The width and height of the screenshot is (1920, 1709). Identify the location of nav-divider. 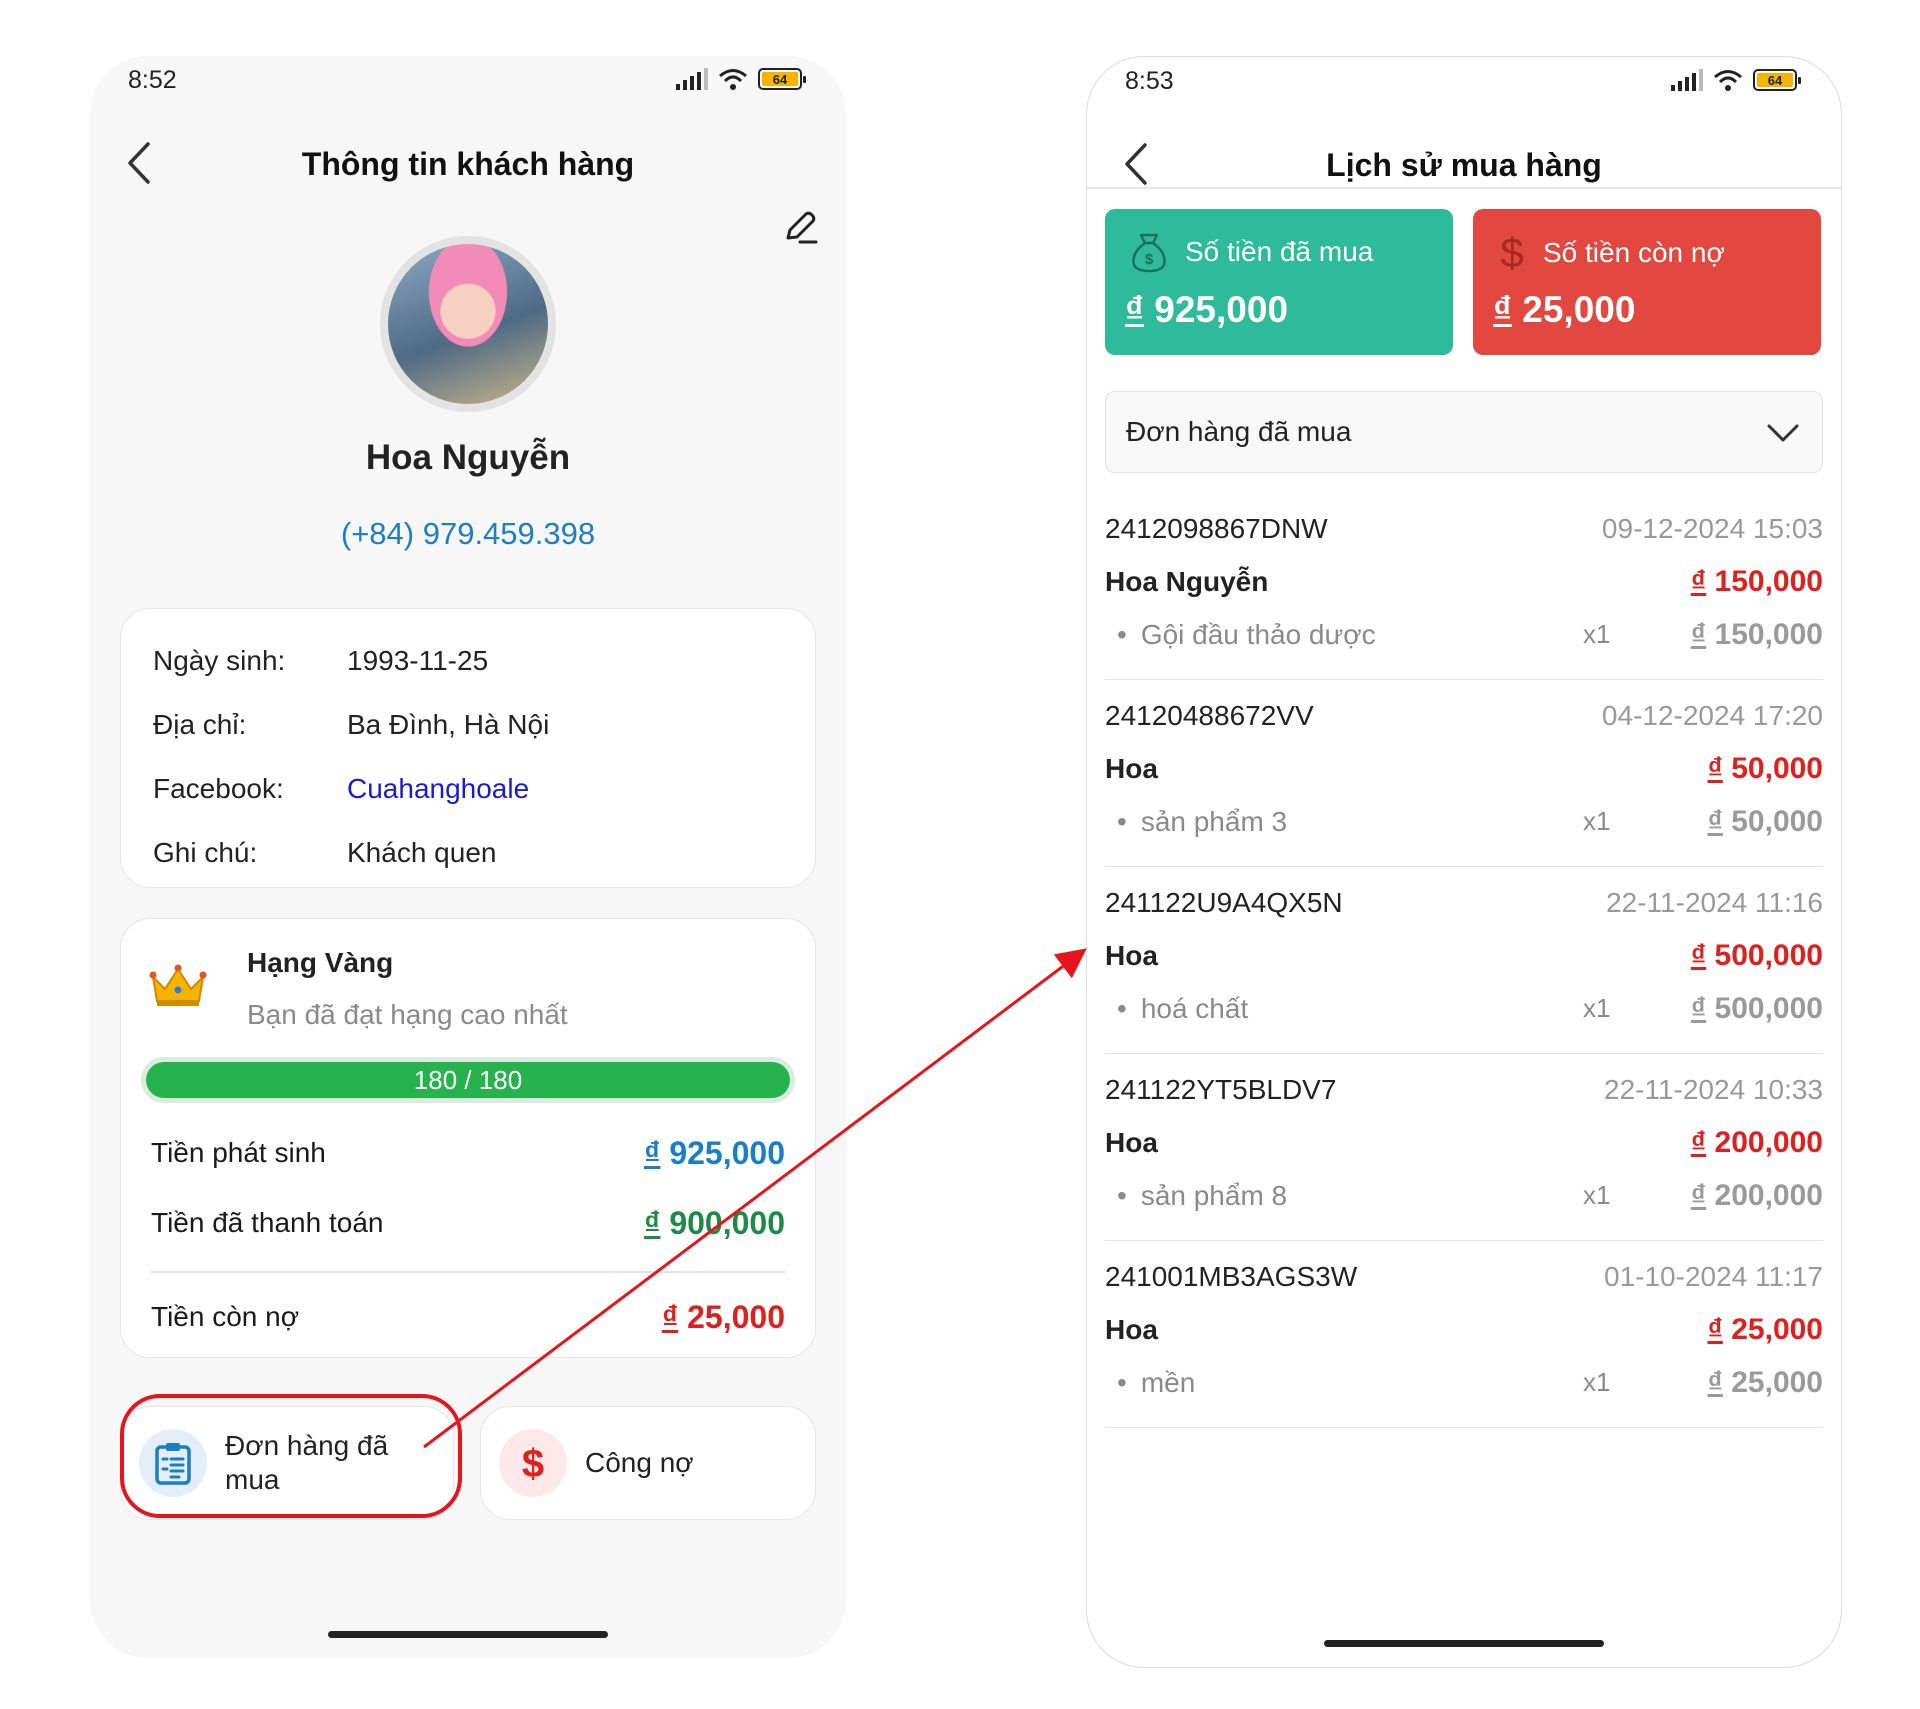
(1464, 188).